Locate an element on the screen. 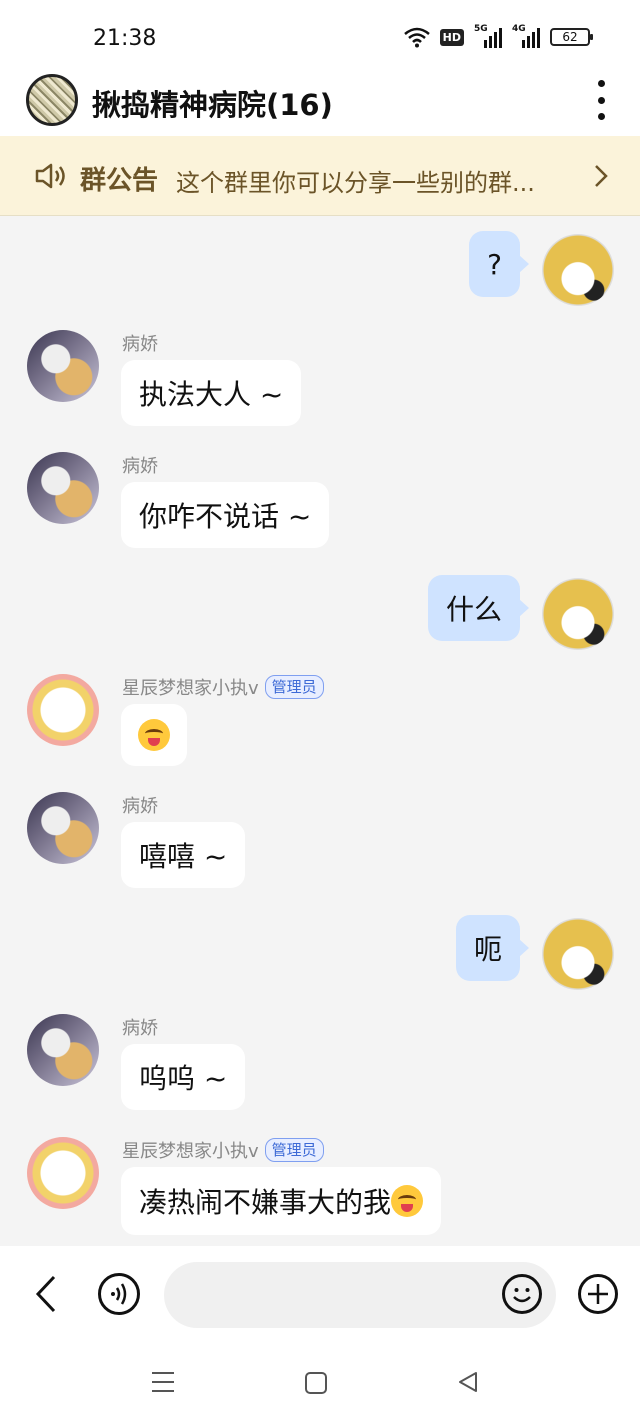  message-bubble: 执法大人 ~ is located at coordinates (211, 393).